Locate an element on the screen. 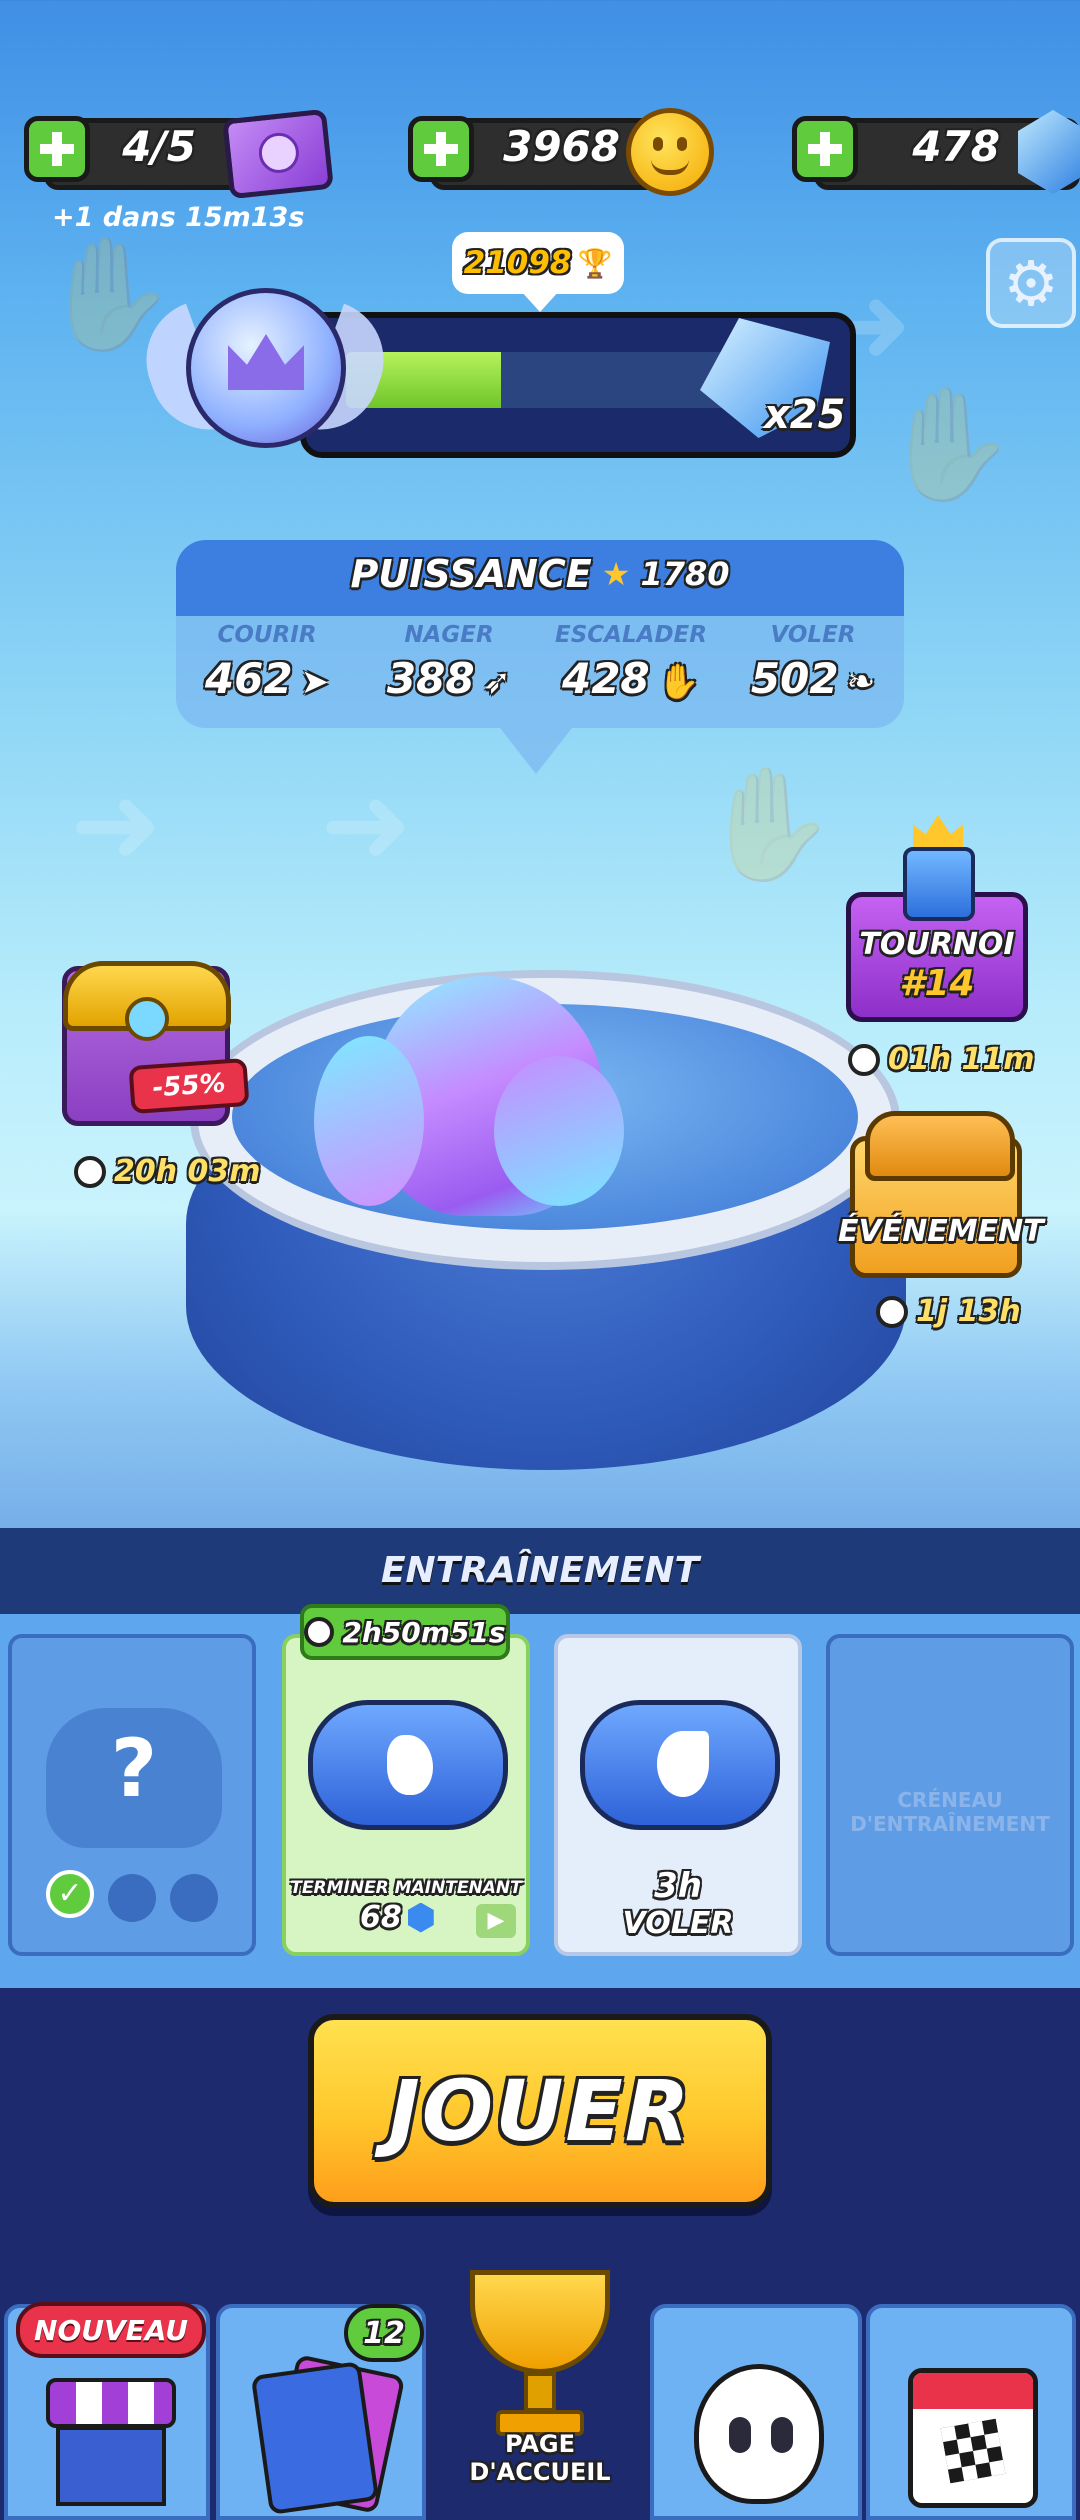 This screenshot has height=2520, width=1080. discount-badge: -55% is located at coordinates (189, 1086).